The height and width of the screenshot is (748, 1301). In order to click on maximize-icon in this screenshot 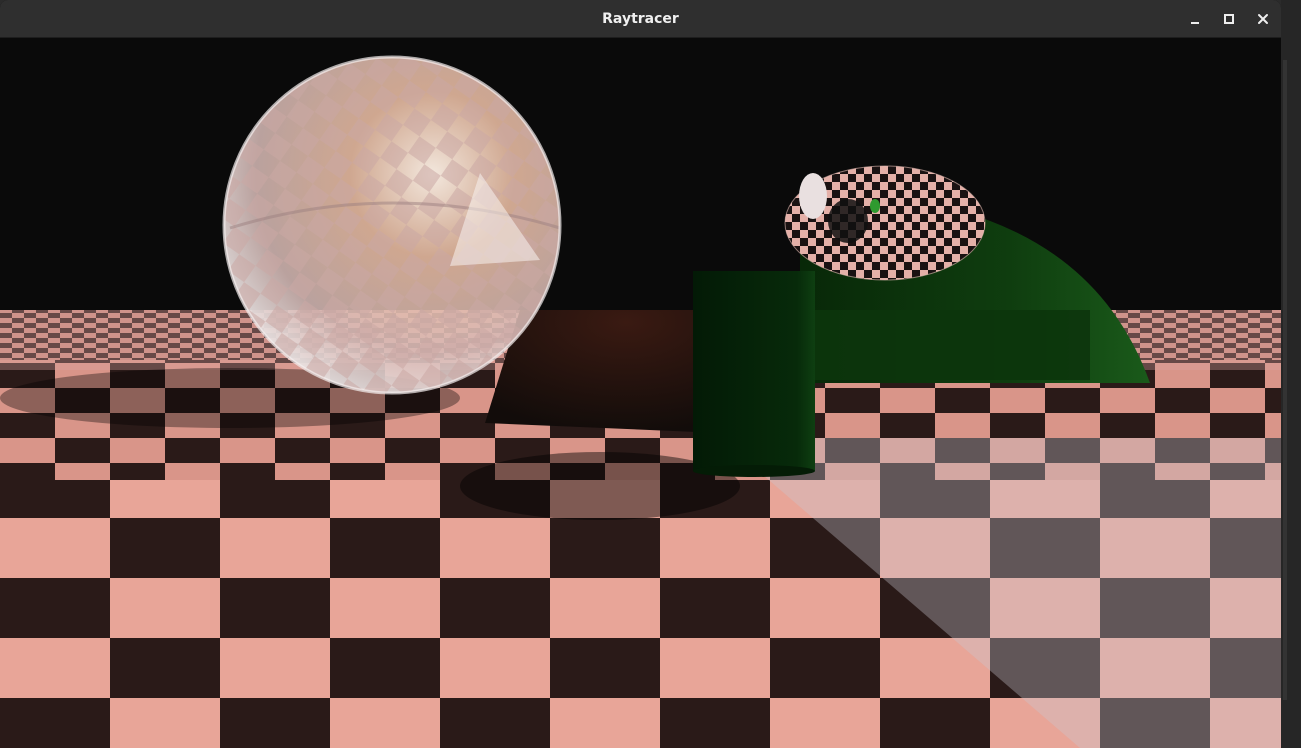, I will do `click(1229, 19)`.